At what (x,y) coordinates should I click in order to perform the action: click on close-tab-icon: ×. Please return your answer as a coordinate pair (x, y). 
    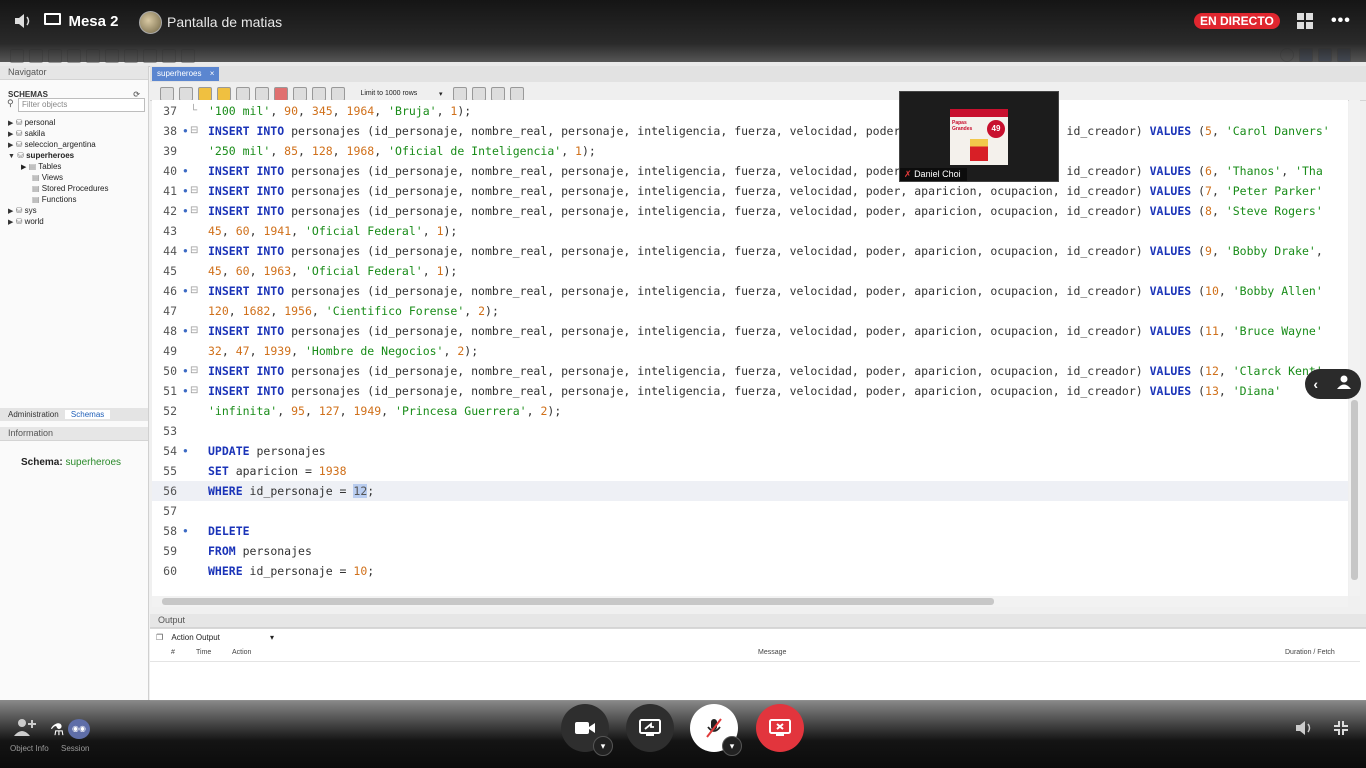
    Looking at the image, I should click on (212, 73).